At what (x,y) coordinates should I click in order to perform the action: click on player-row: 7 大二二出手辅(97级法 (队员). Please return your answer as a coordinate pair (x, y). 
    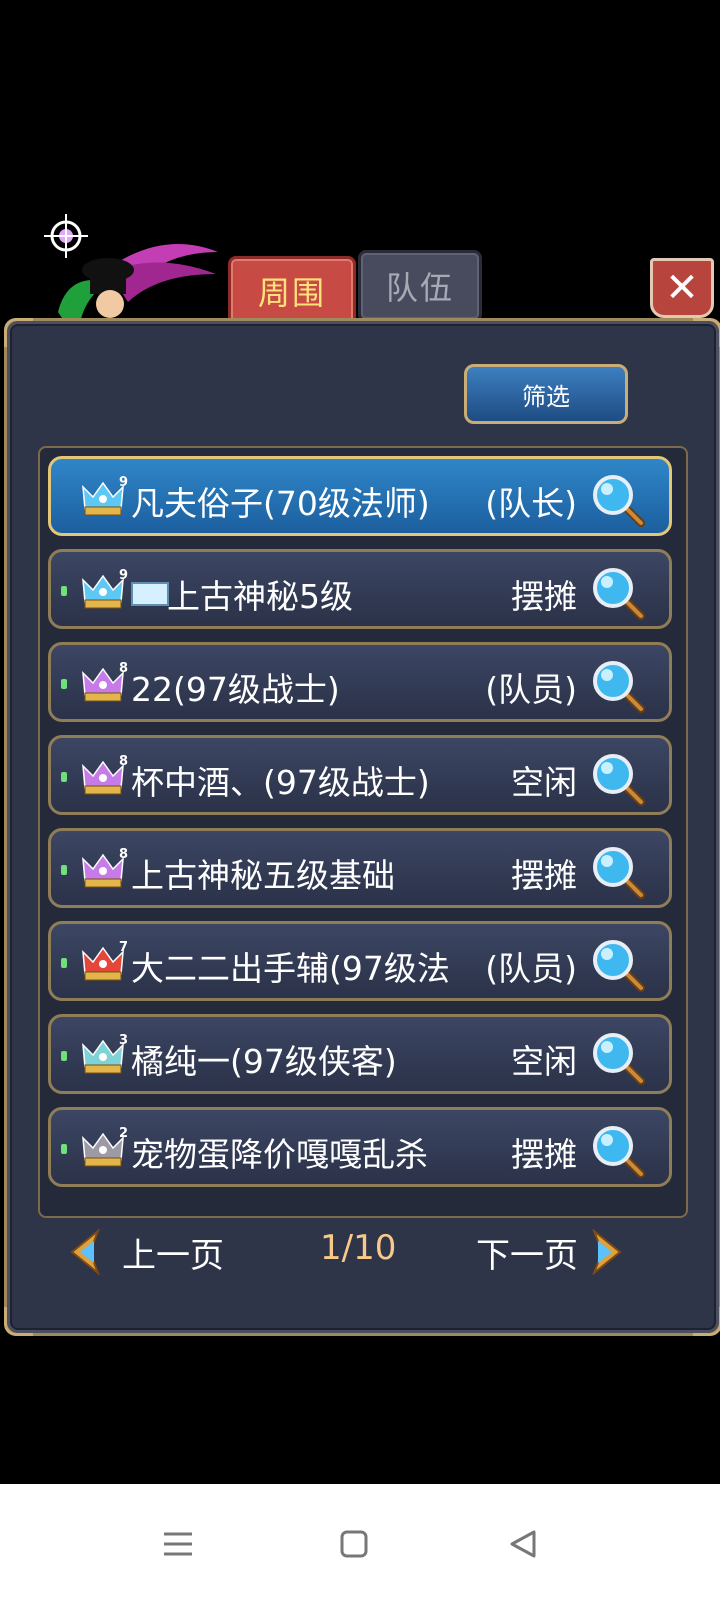
    Looking at the image, I should click on (360, 961).